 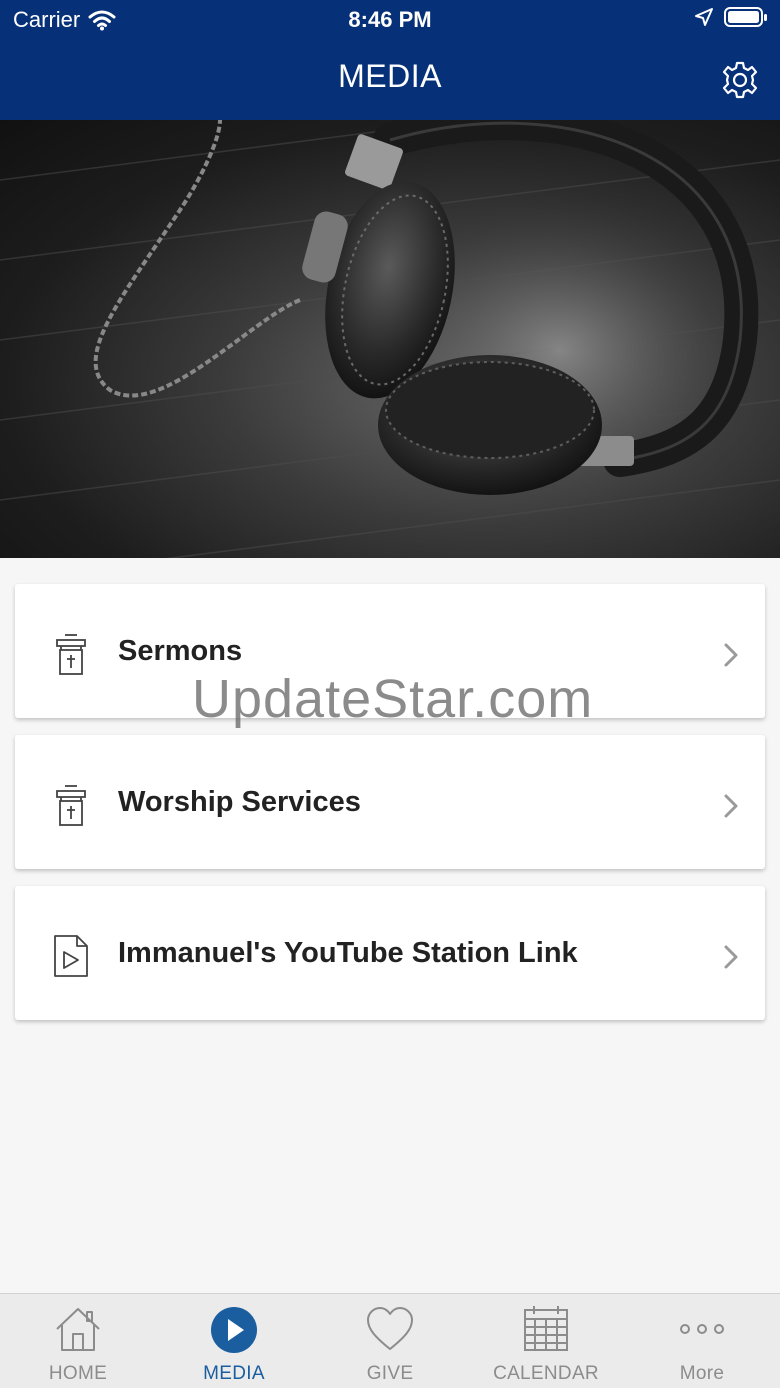 I want to click on tab-label: HOME, so click(x=78, y=1373).